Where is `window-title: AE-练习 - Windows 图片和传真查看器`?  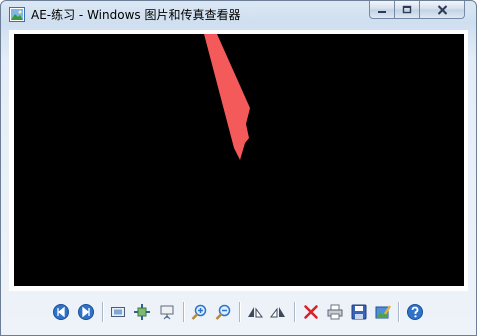 window-title: AE-练习 - Windows 图片和传真查看器 is located at coordinates (136, 15).